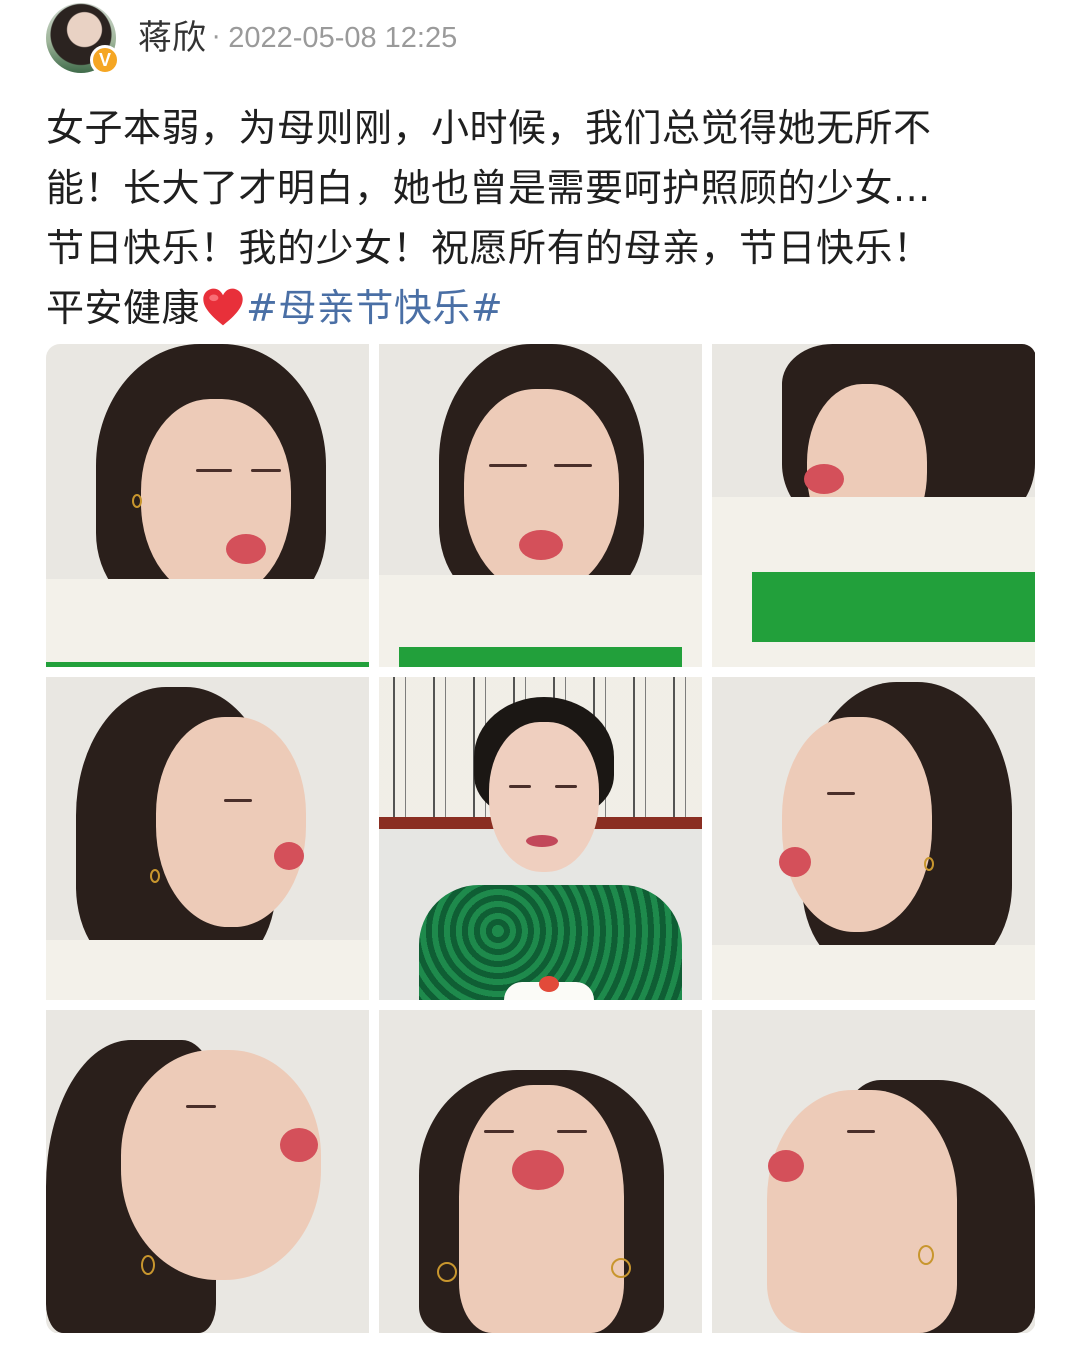 Image resolution: width=1080 pixels, height=1346 pixels. What do you see at coordinates (223, 307) in the screenshot?
I see `red-heart-icon` at bounding box center [223, 307].